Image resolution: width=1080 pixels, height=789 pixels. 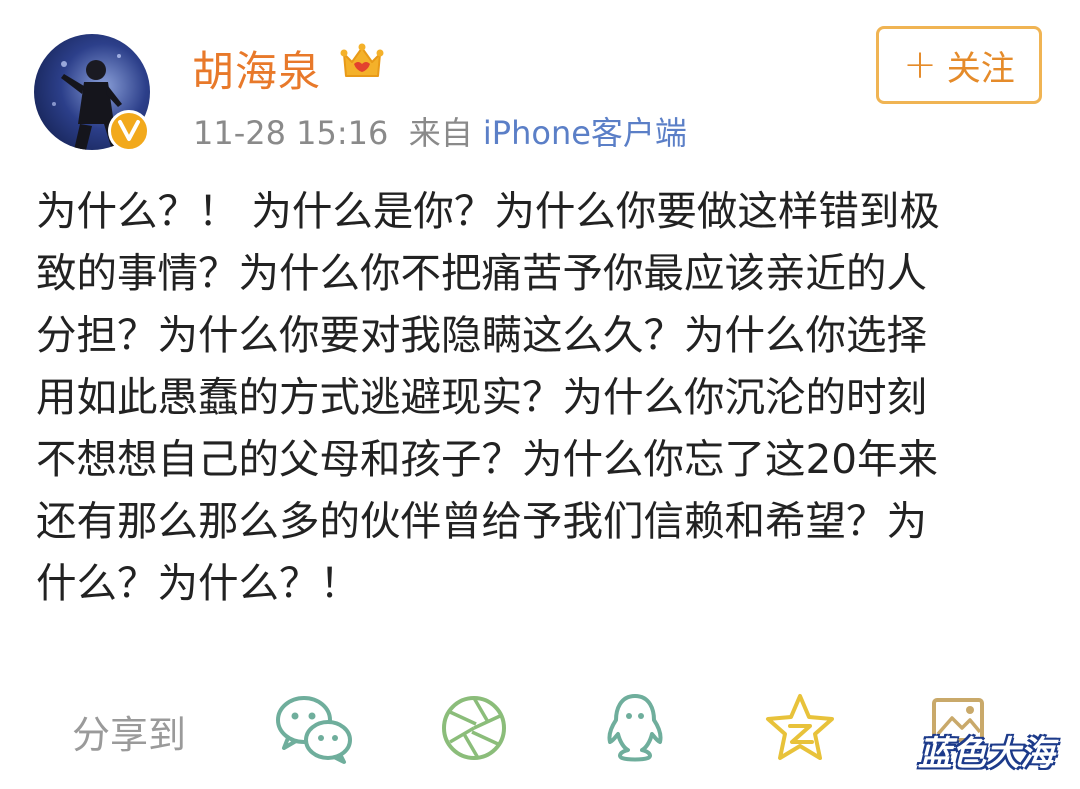 I want to click on post-meta: 11-28 15:16 来自 iPhone客户端, so click(x=440, y=131).